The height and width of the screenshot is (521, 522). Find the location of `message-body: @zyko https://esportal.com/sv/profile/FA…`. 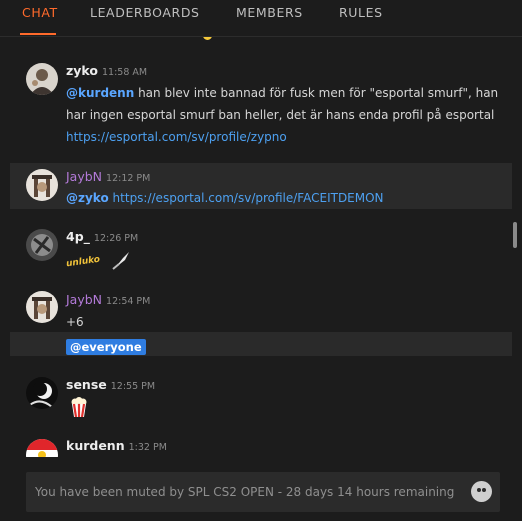

message-body: @zyko https://esportal.com/sv/profile/FA… is located at coordinates (286, 198).